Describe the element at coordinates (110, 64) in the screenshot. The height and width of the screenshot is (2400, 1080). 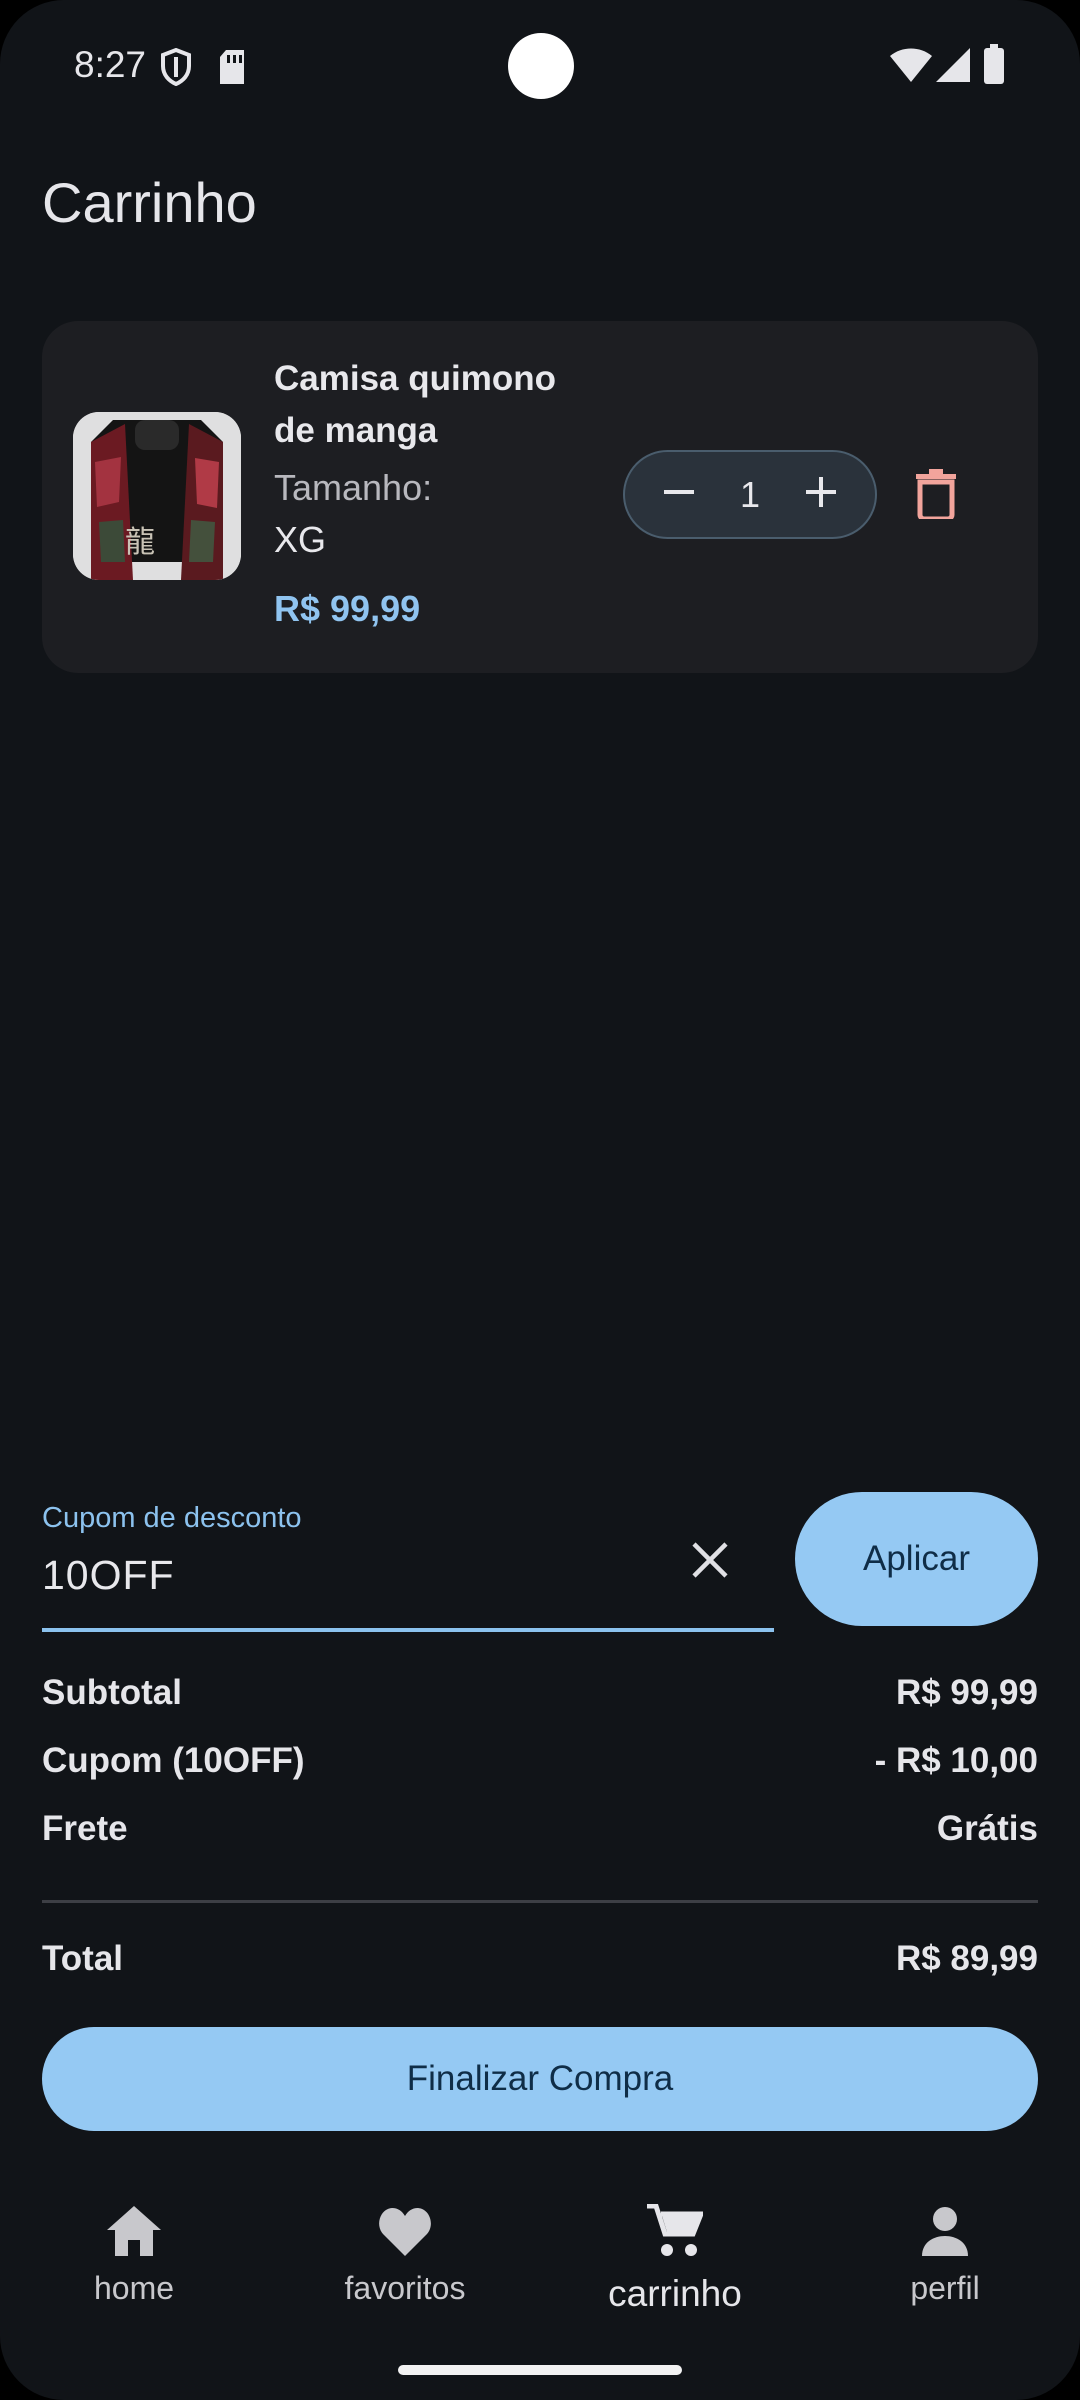
I see `status-time: 8:27` at that location.